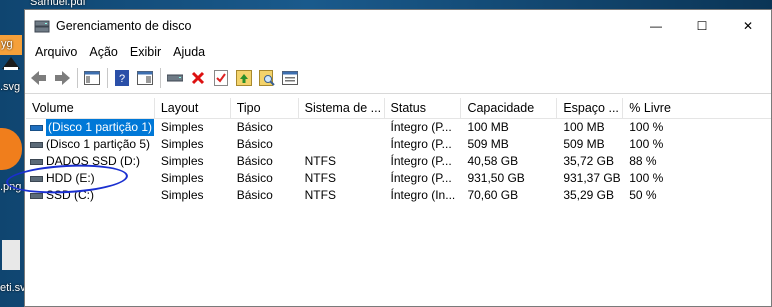 The image size is (772, 307). What do you see at coordinates (488, 144) in the screenshot?
I see `capacidade-cell: 509 MB` at bounding box center [488, 144].